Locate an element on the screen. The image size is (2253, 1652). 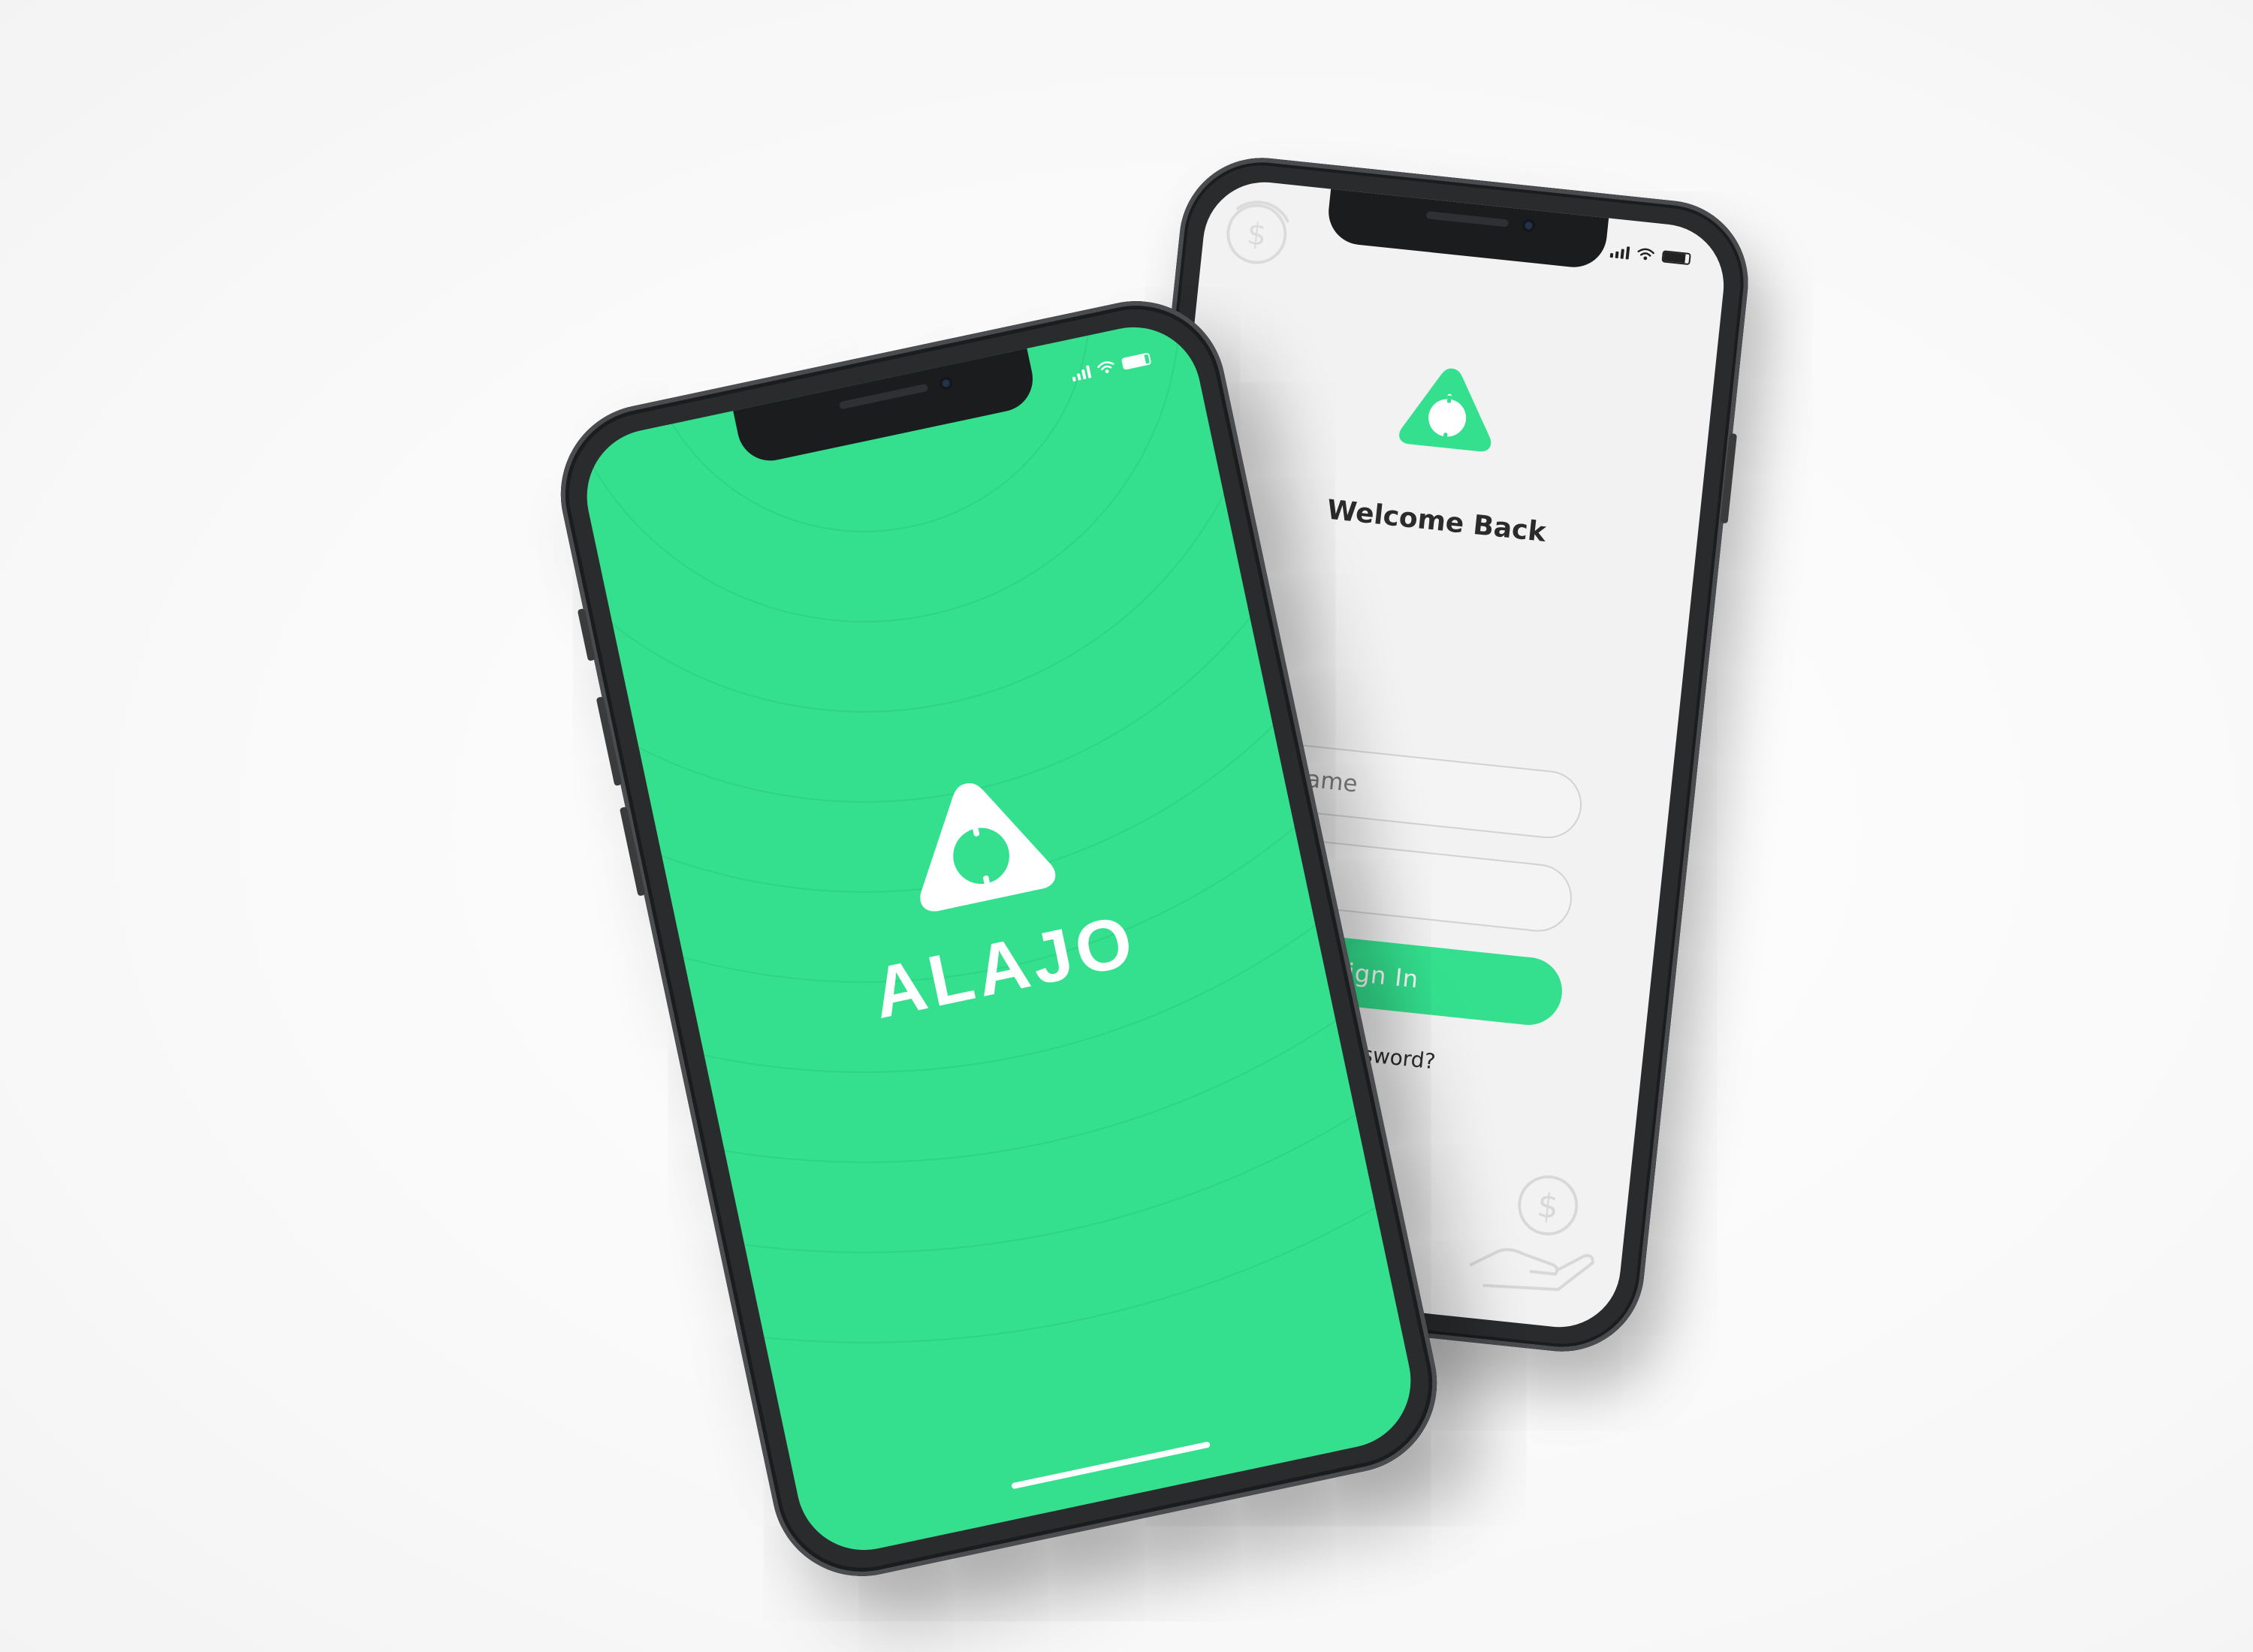
battery-icon is located at coordinates (1676, 258).